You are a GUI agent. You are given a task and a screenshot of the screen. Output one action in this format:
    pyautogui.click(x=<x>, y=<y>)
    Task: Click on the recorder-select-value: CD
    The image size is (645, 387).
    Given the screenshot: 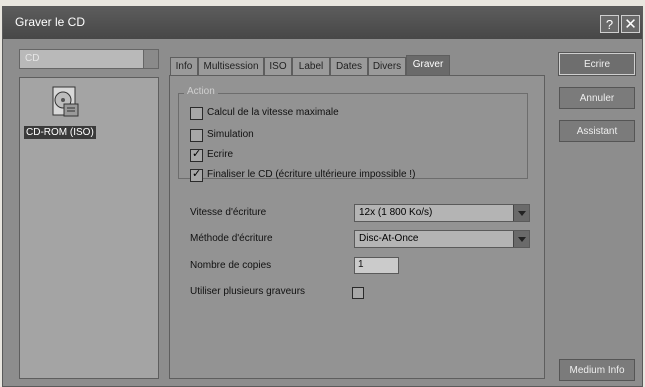 What is the action you would take?
    pyautogui.click(x=32, y=58)
    